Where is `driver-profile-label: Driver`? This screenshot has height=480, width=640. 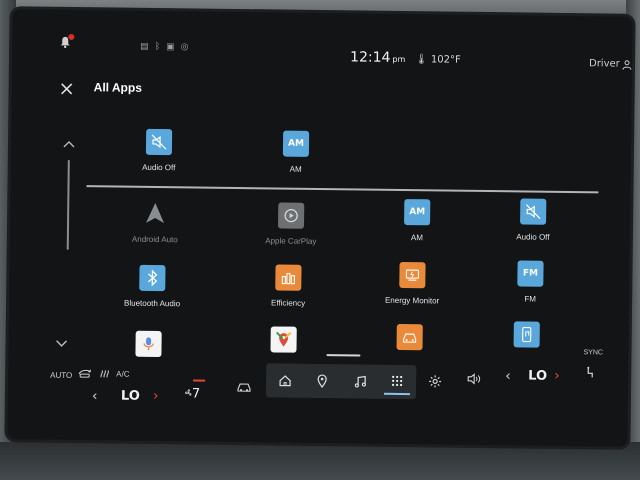
driver-profile-label: Driver is located at coordinates (604, 63).